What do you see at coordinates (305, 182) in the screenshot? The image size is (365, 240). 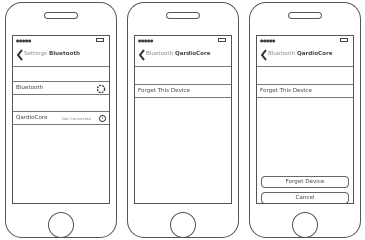 I see `forget-device-button: Forget Device` at bounding box center [305, 182].